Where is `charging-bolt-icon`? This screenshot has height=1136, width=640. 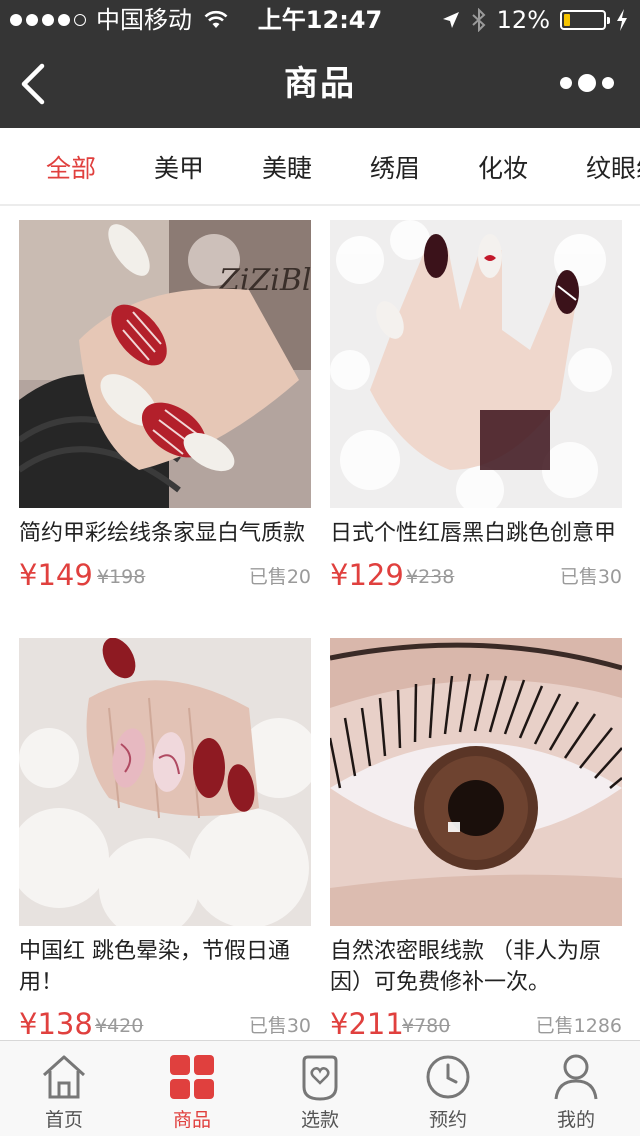
charging-bolt-icon is located at coordinates (622, 20).